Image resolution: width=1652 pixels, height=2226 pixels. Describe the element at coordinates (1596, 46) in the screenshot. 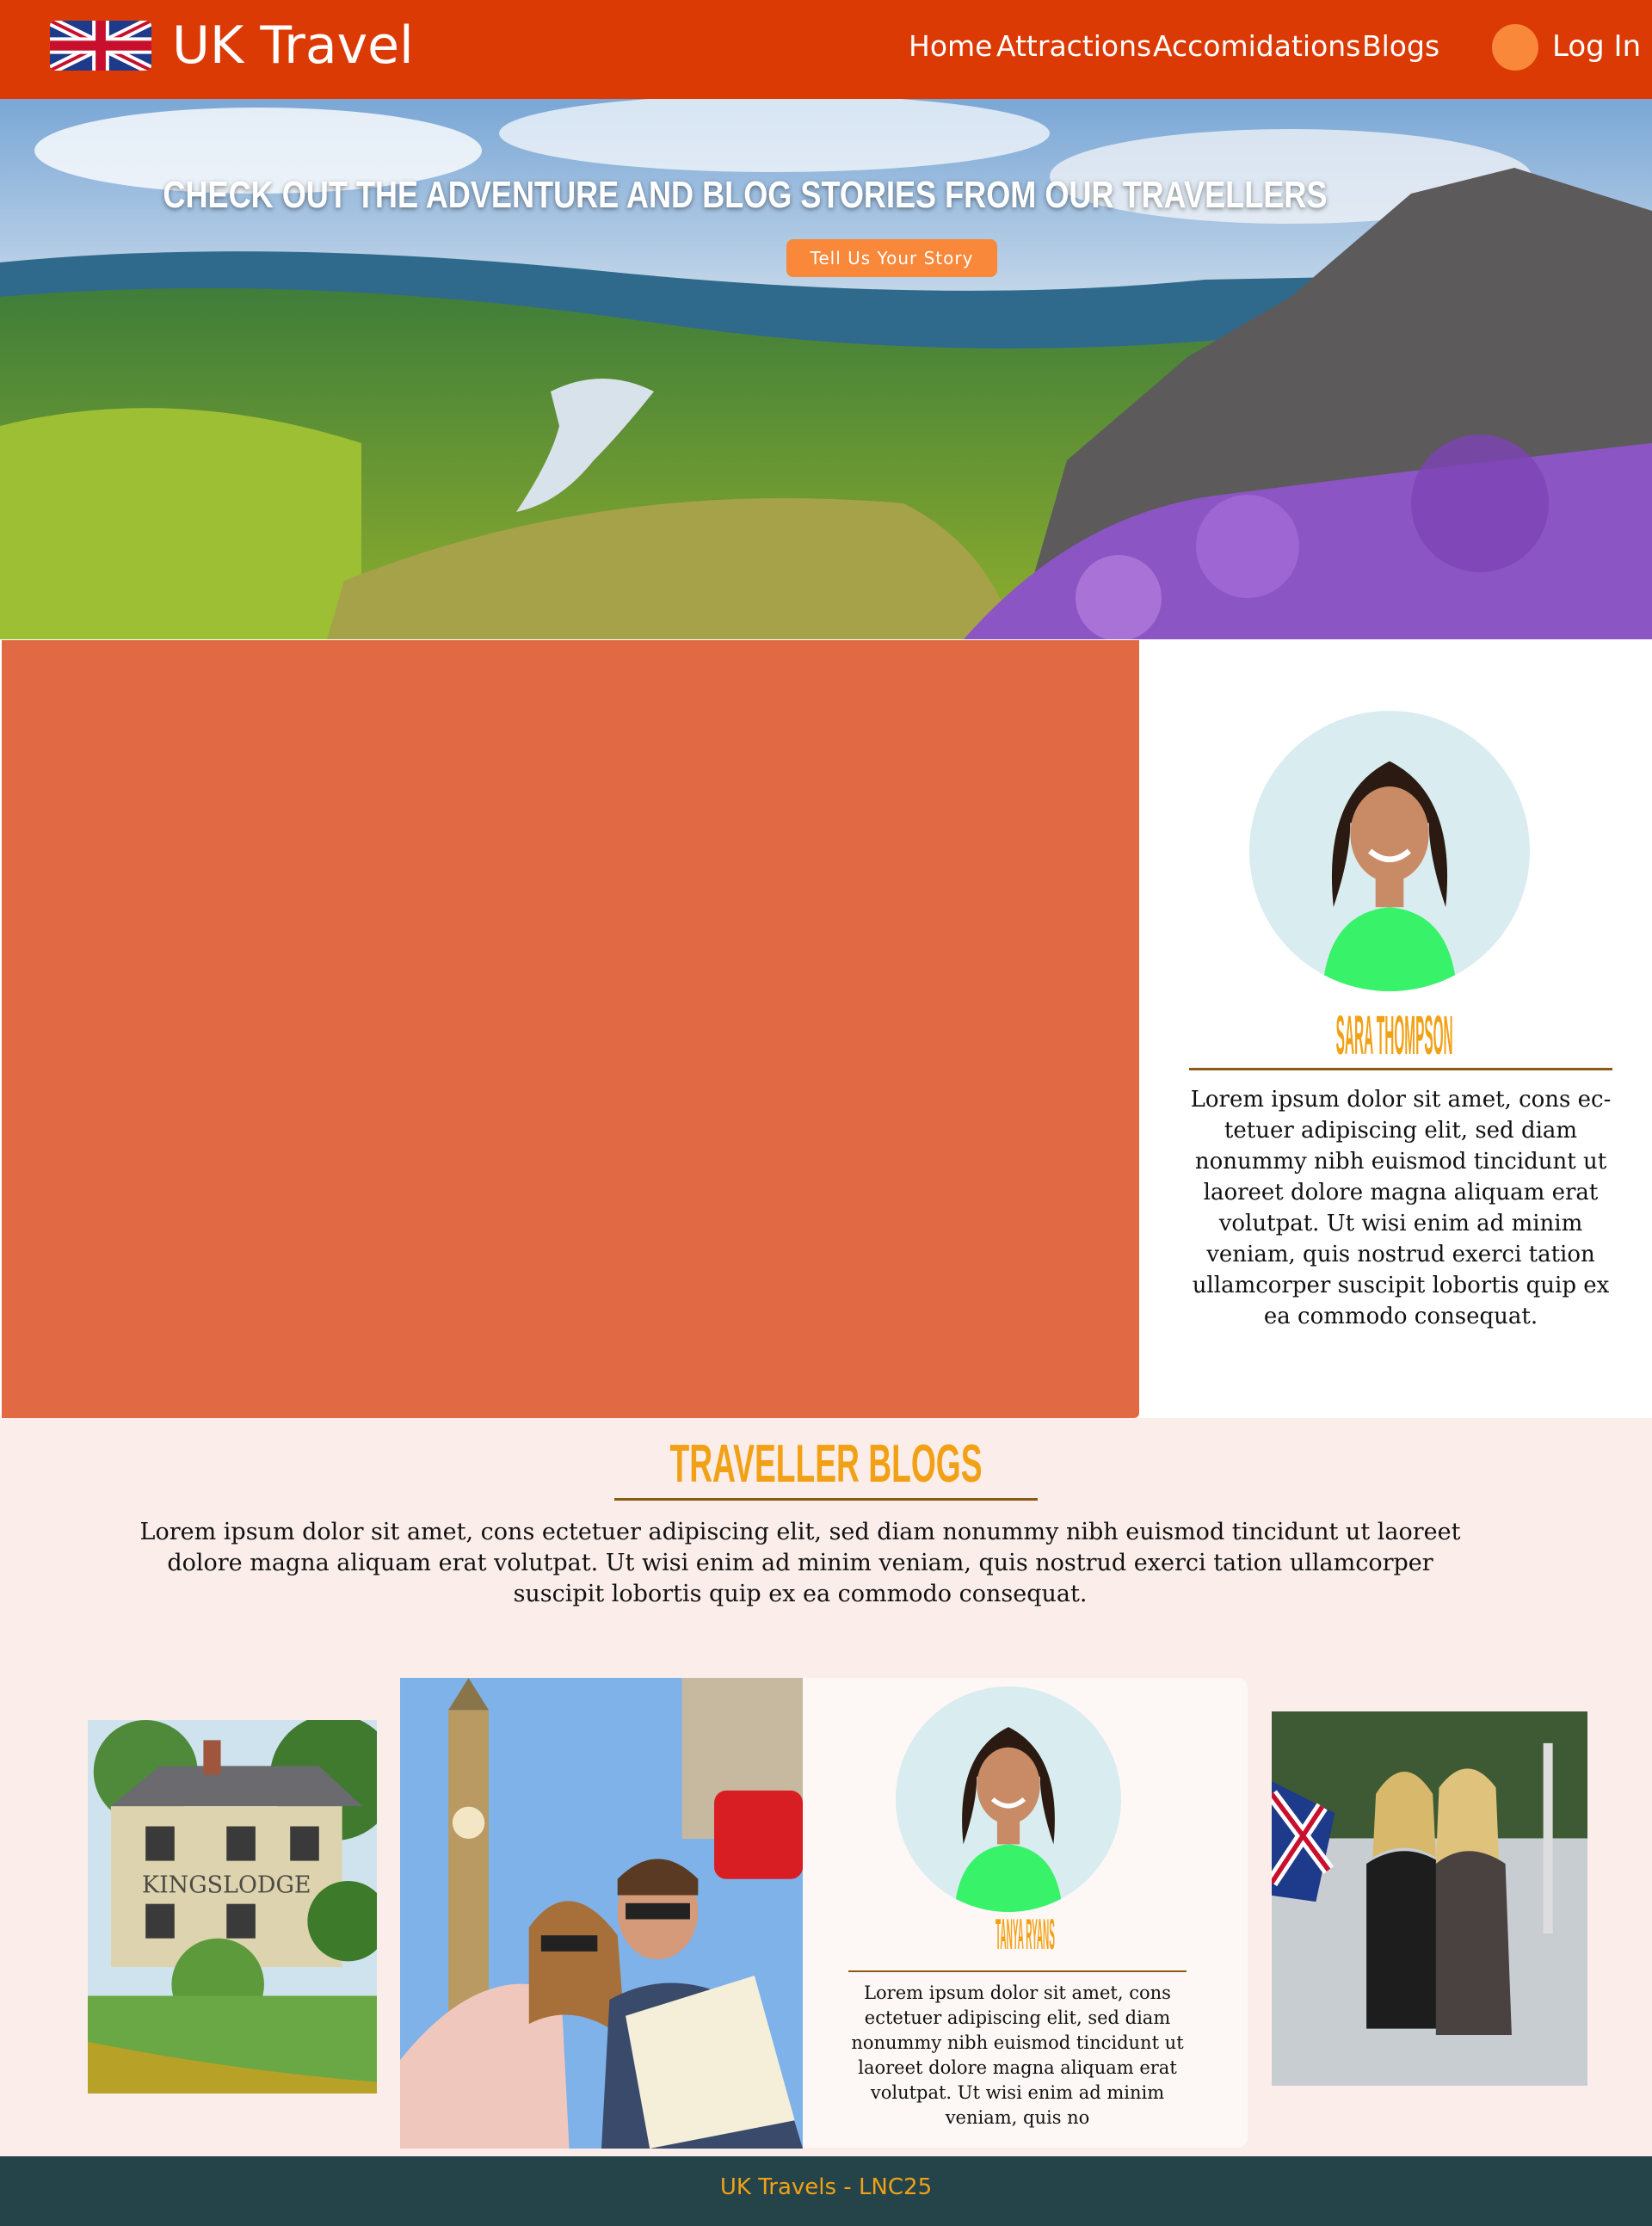

I see `login-link: Log In` at that location.